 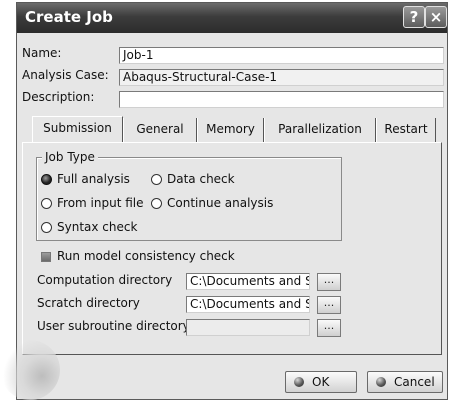 I want to click on cancel-icon, so click(x=381, y=382).